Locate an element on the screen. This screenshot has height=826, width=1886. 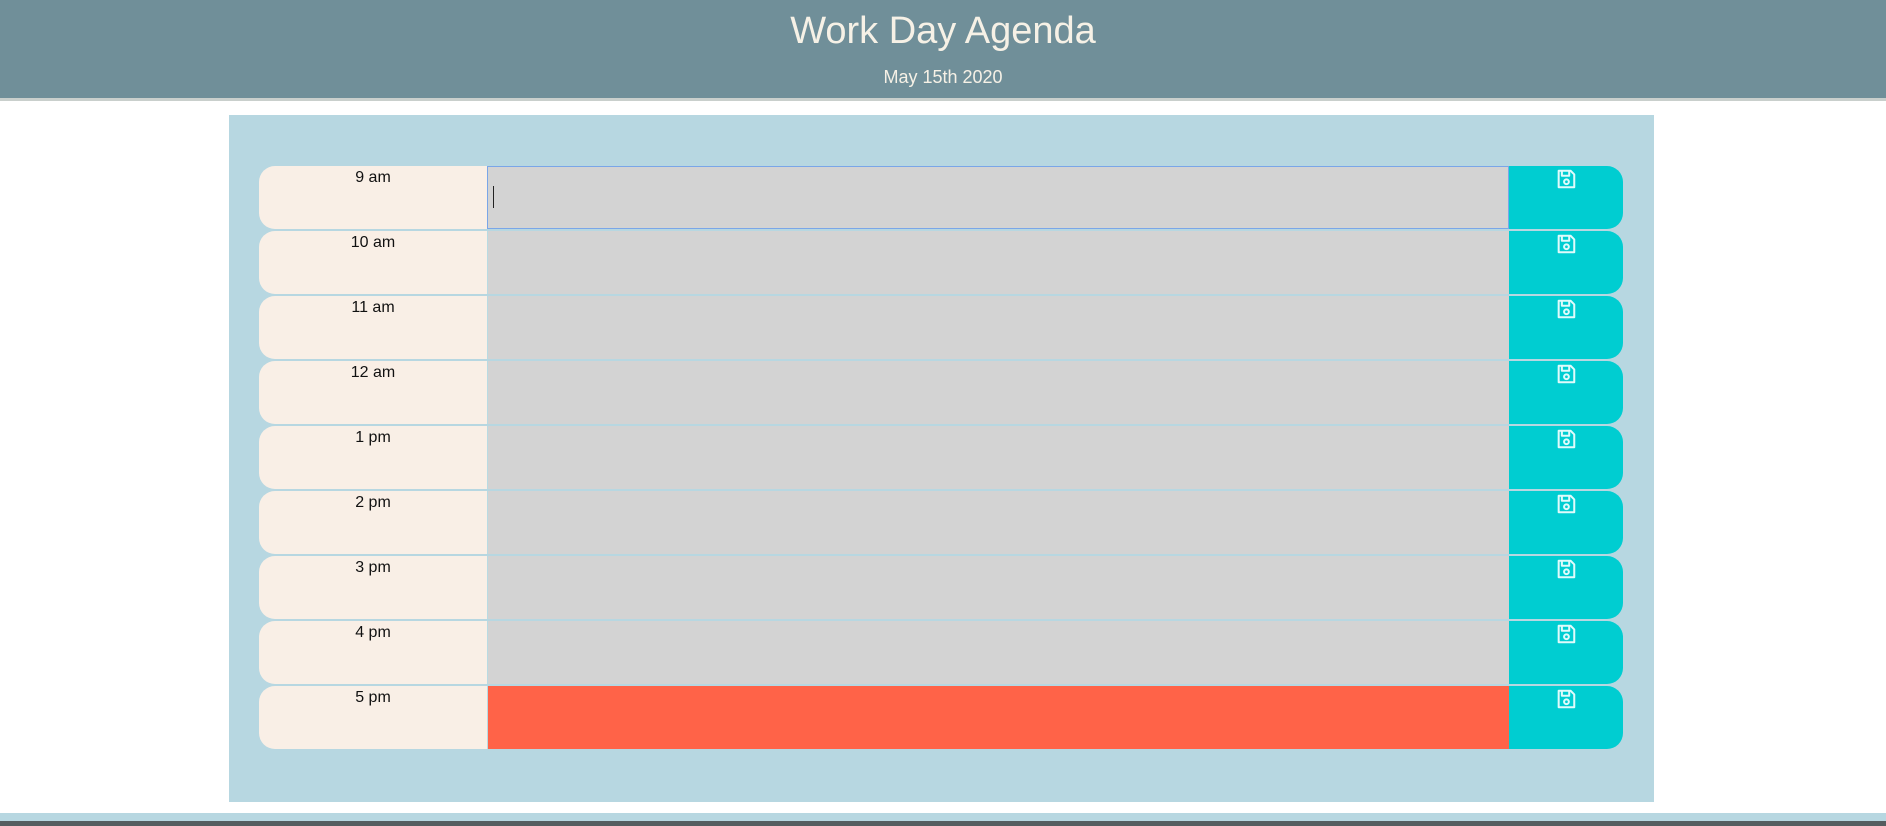
time-block: 12 am is located at coordinates (941, 392).